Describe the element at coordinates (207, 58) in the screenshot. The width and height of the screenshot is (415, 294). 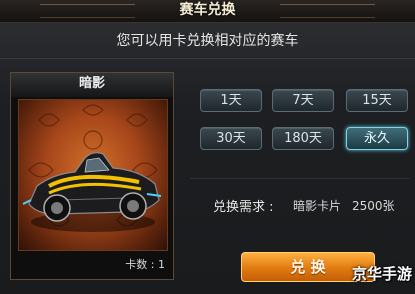
I see `divider` at that location.